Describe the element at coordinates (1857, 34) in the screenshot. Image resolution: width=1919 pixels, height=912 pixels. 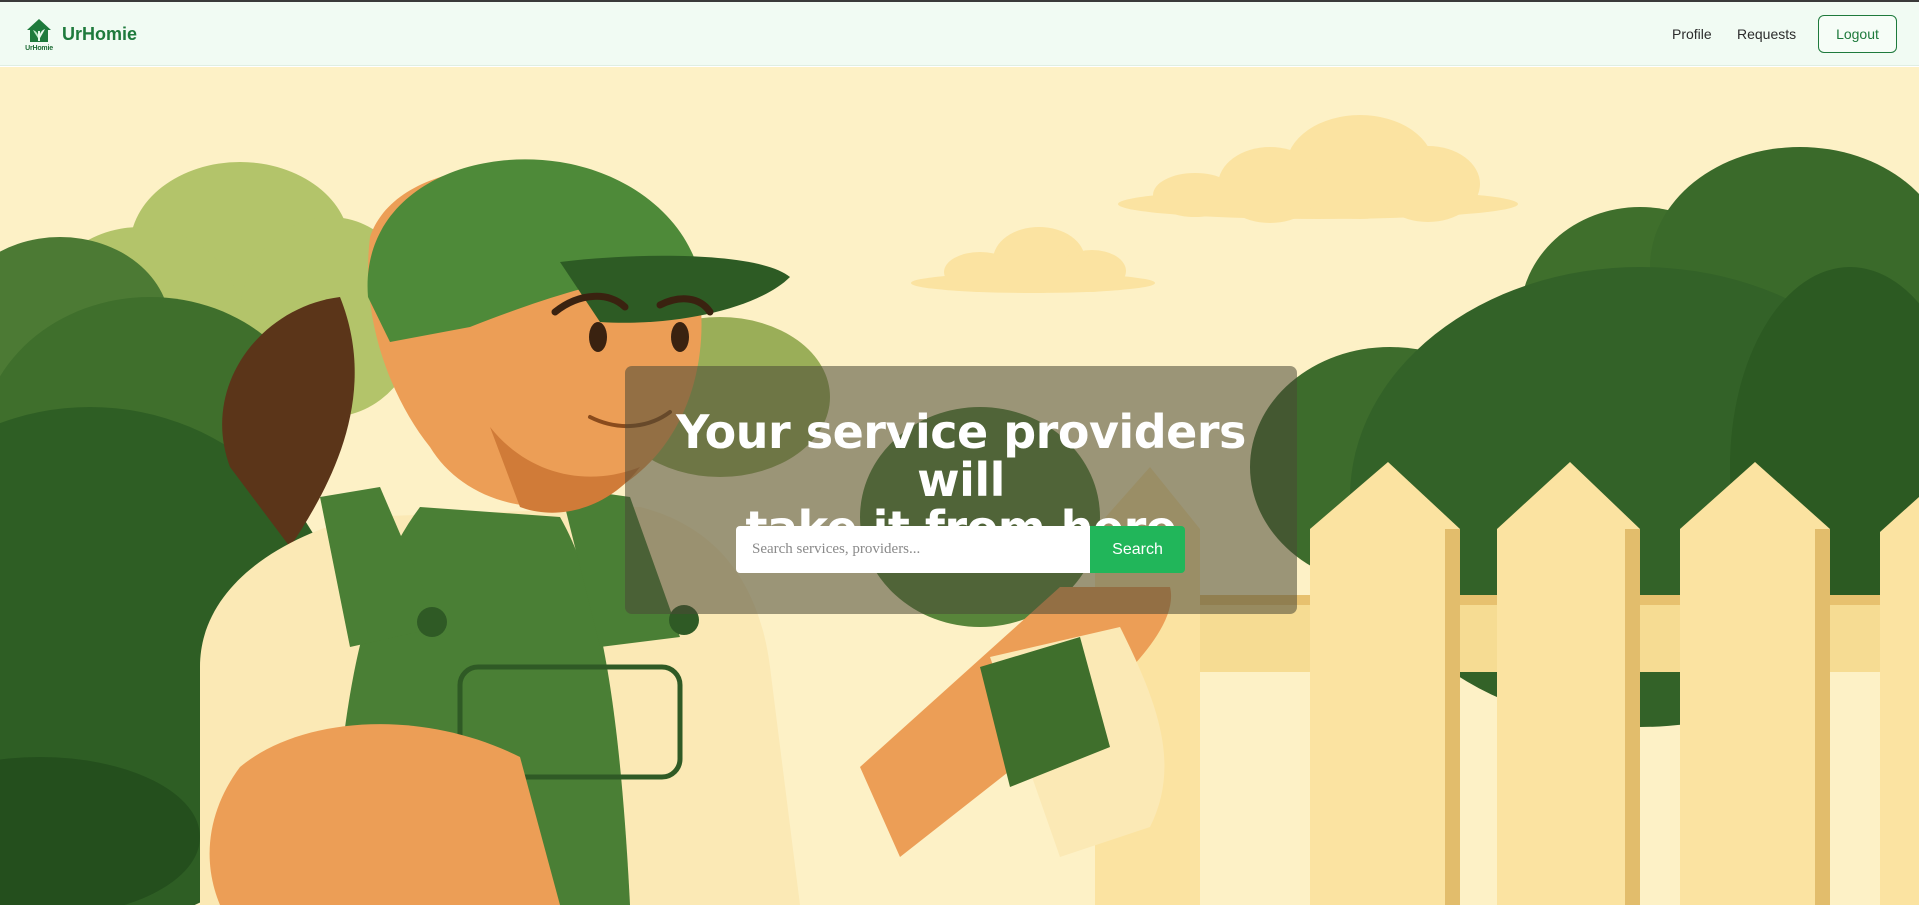
I see `logout-button: Logout` at that location.